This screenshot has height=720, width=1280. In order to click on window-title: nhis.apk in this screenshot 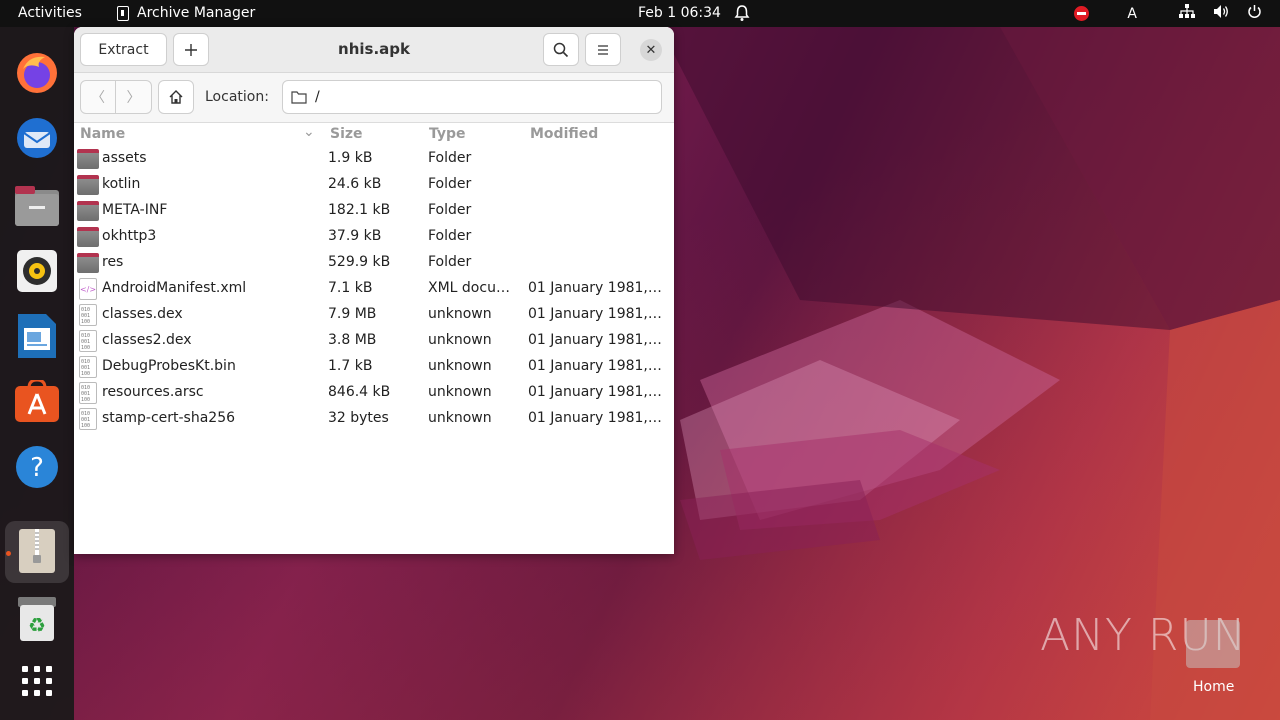, I will do `click(374, 49)`.